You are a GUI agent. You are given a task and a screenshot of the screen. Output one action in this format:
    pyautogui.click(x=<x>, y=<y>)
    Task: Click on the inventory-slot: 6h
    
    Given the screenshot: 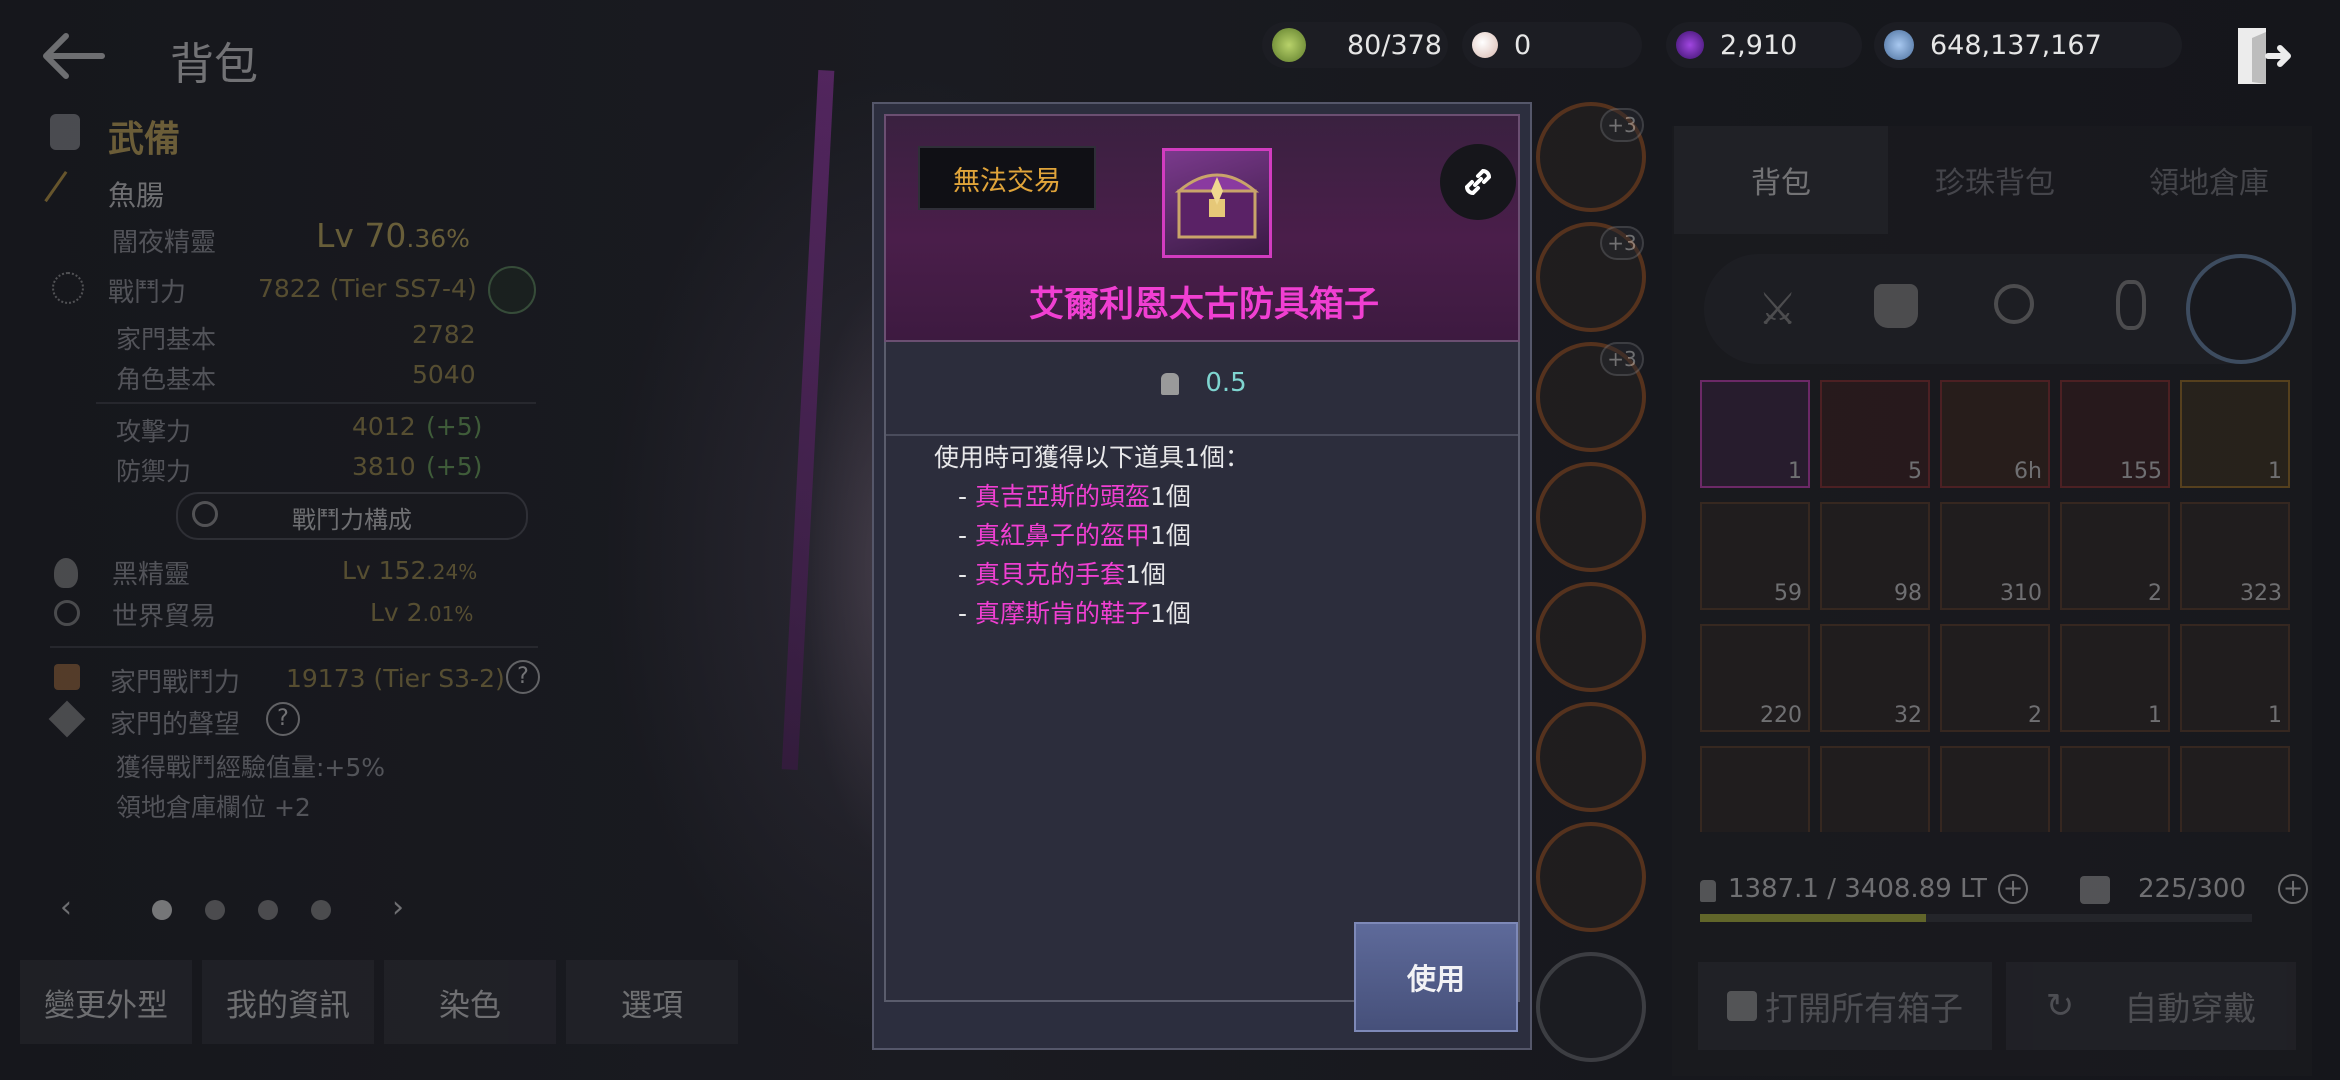 What is the action you would take?
    pyautogui.click(x=1995, y=434)
    